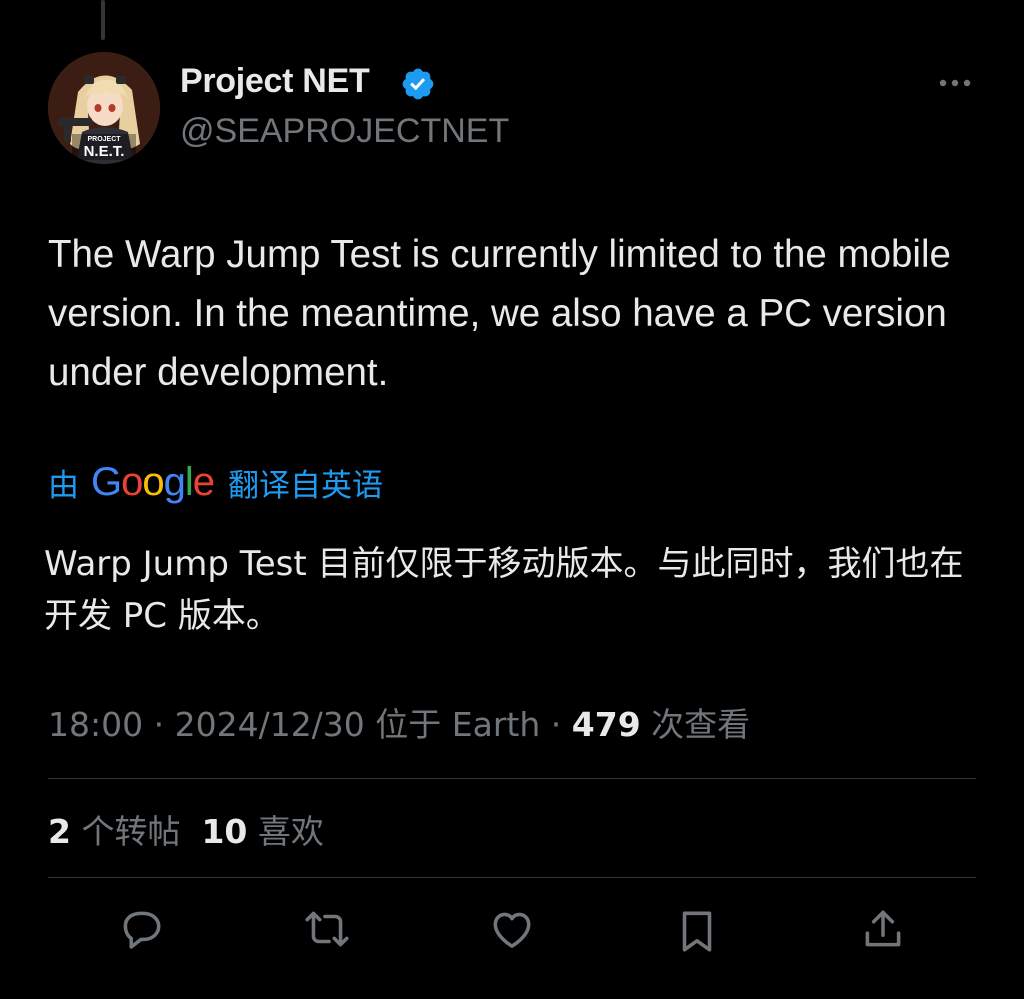 This screenshot has width=1024, height=999. I want to click on translation-suffix: 翻译自英语, so click(306, 485).